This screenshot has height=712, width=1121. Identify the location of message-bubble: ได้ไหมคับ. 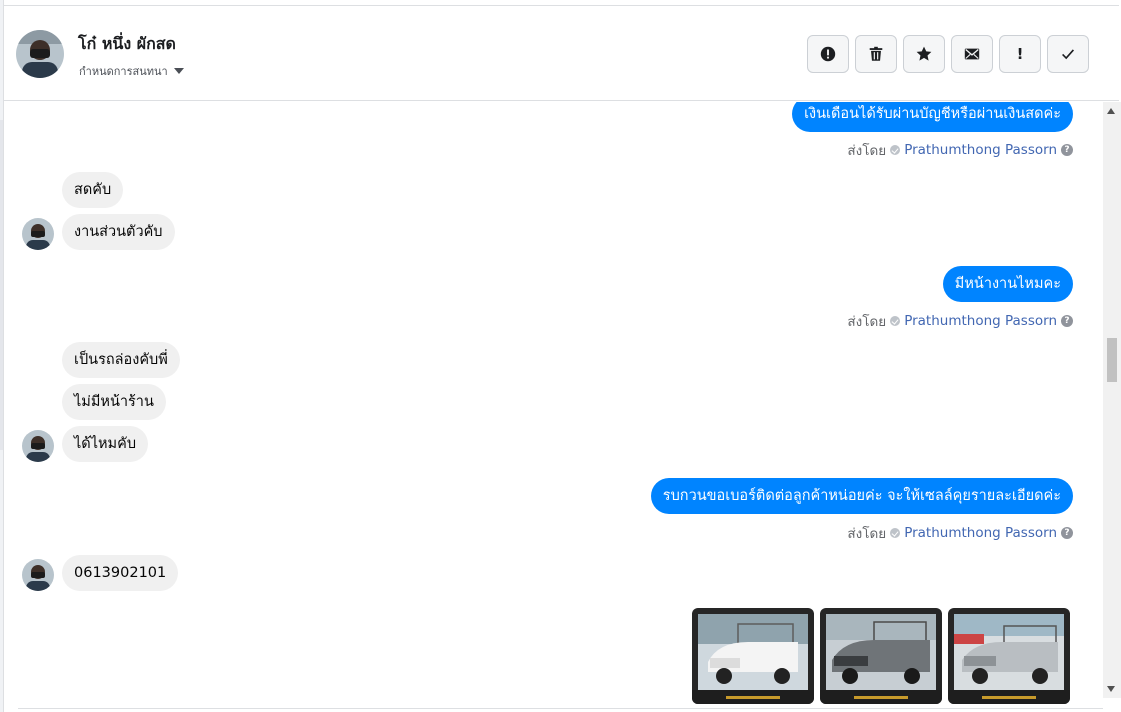
(105, 444).